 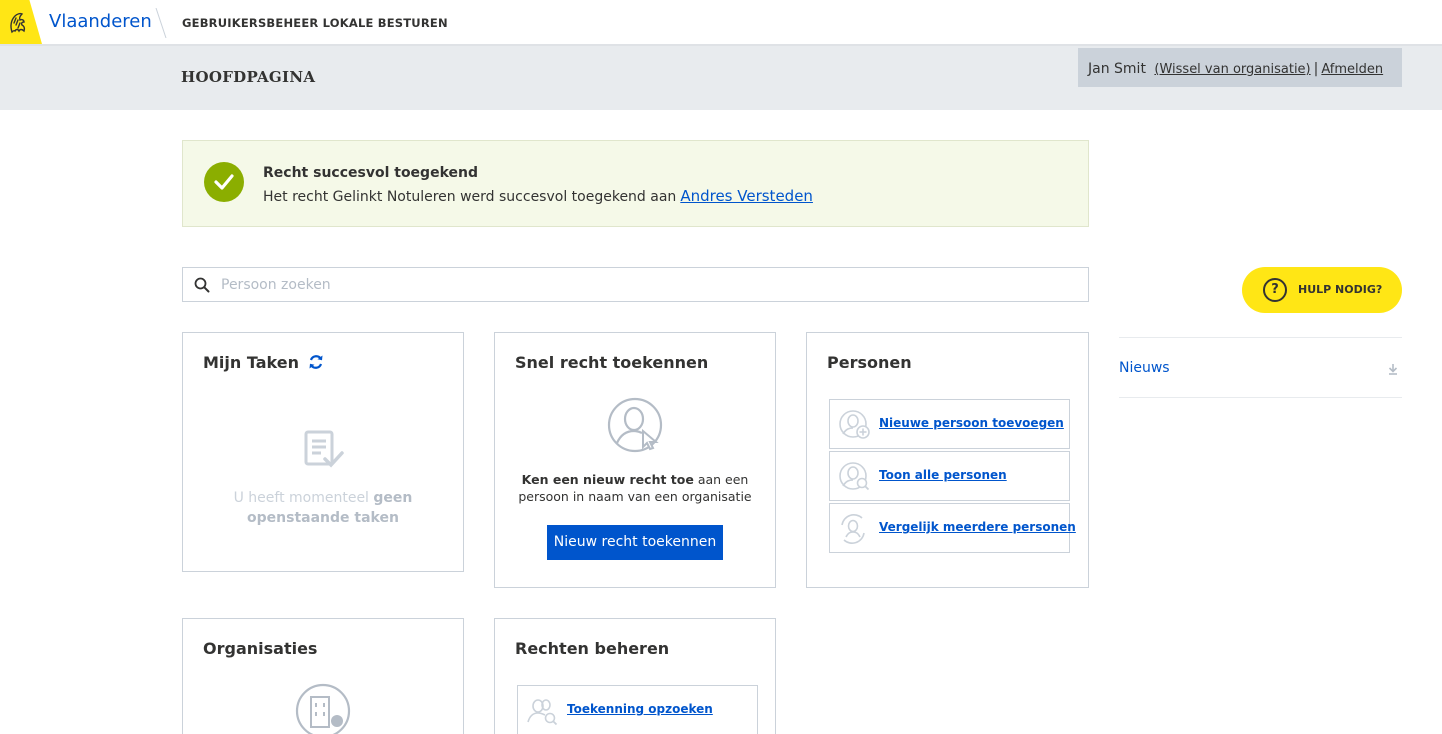 What do you see at coordinates (635, 542) in the screenshot?
I see `new-right-button: Nieuw recht toekennen` at bounding box center [635, 542].